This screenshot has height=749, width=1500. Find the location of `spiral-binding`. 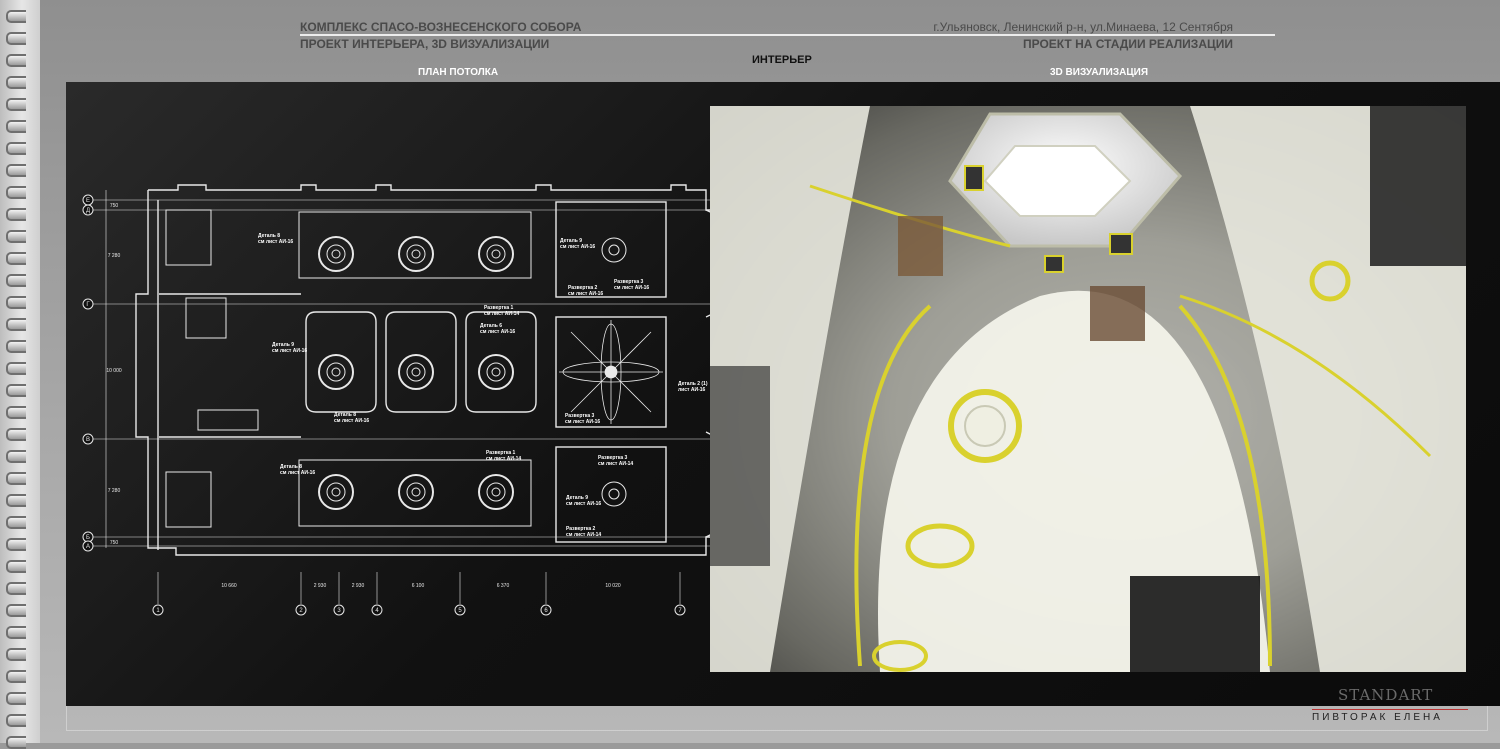

spiral-binding is located at coordinates (20, 374).